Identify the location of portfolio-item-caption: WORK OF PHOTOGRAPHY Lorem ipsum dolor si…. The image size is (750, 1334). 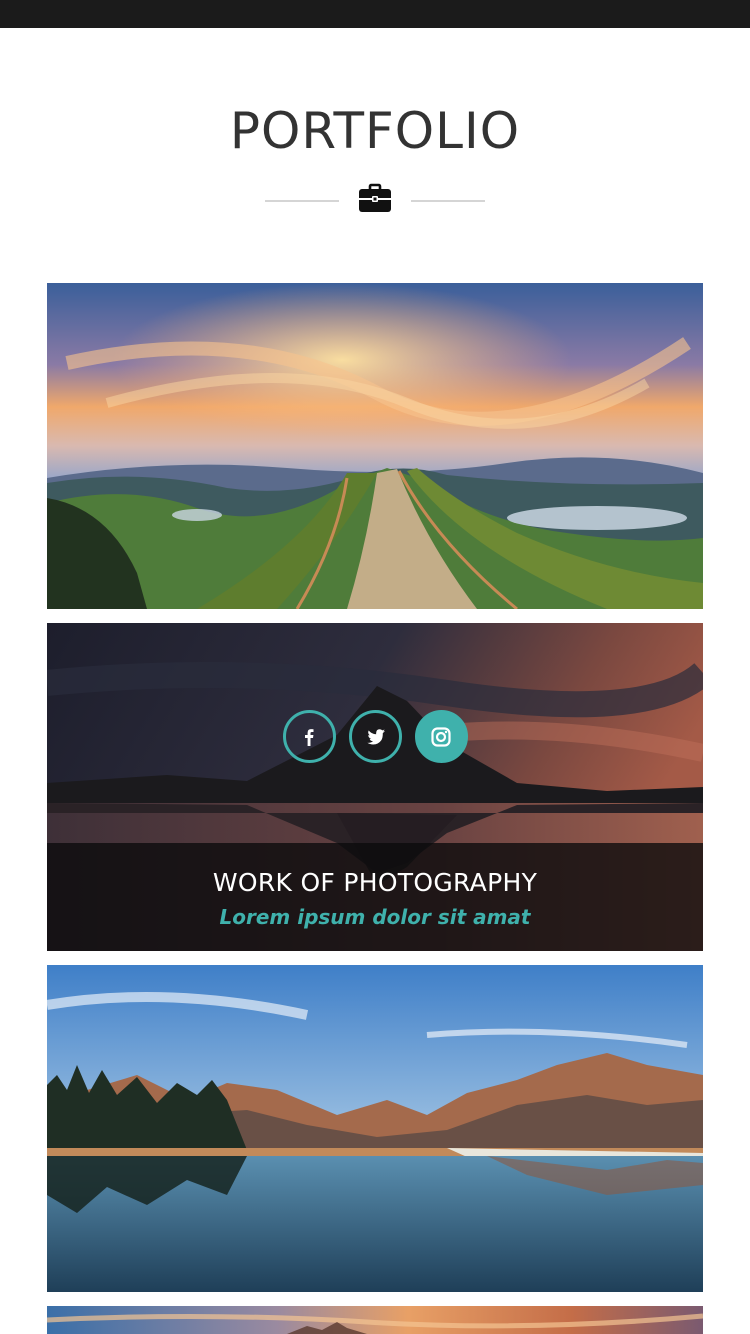
(375, 897).